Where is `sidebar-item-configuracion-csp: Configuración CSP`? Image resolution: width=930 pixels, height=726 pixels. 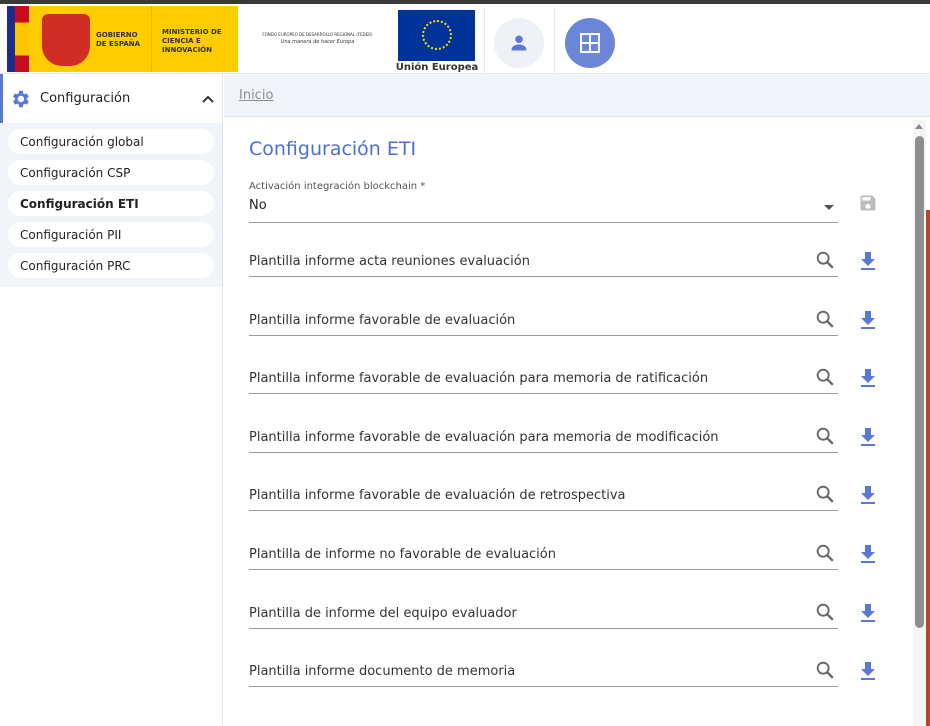
sidebar-item-configuracion-csp: Configuración CSP is located at coordinates (111, 172).